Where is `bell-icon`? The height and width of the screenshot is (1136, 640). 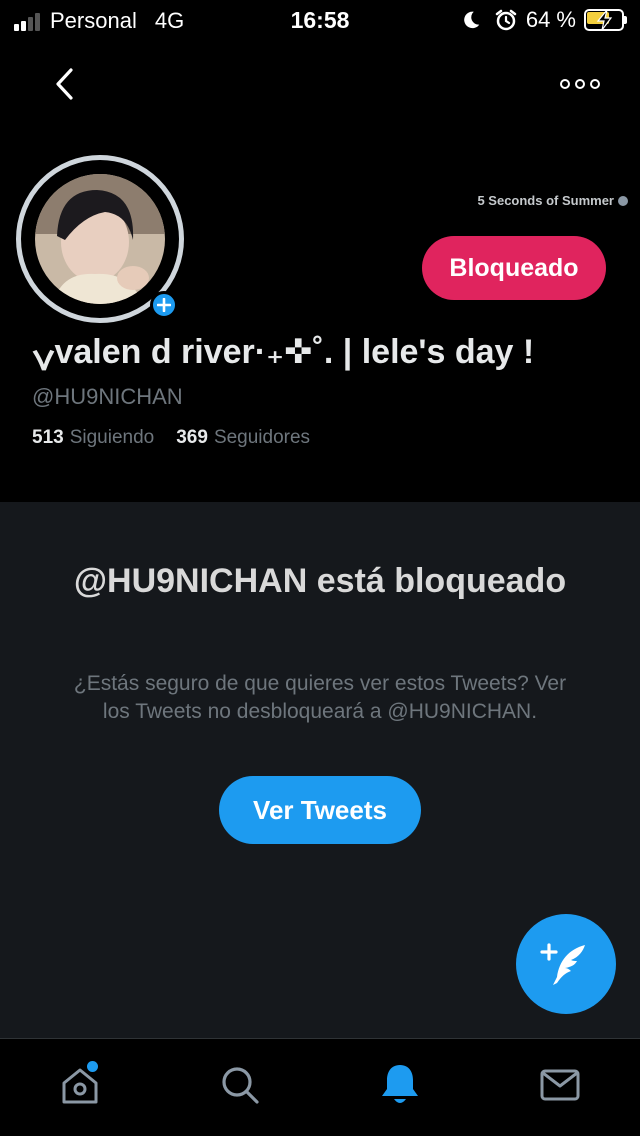
bell-icon is located at coordinates (400, 1083).